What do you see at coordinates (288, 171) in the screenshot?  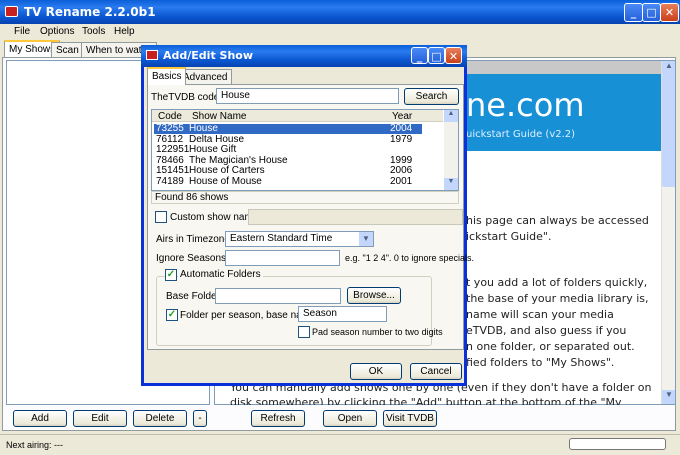 I see `list-item: 151451 House of Carters 2006` at bounding box center [288, 171].